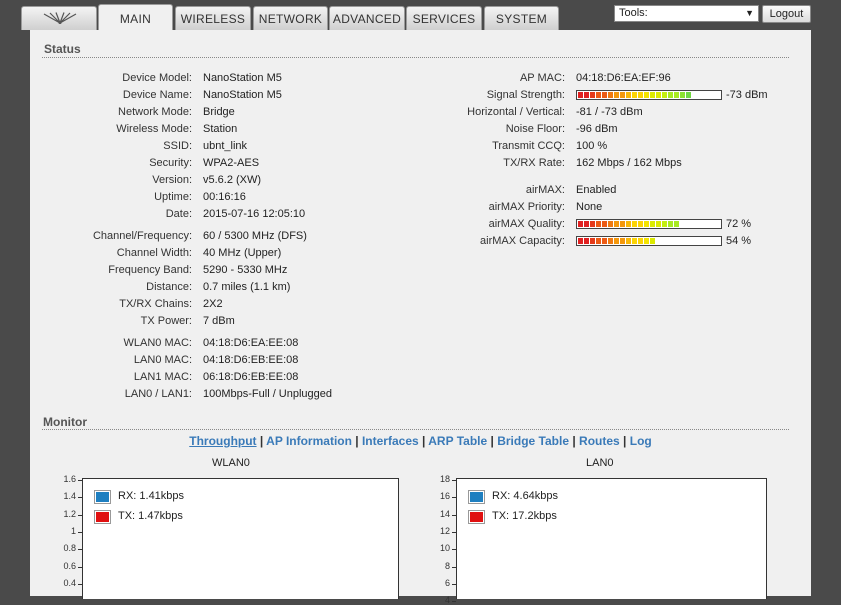 This screenshot has height=605, width=841. What do you see at coordinates (599, 441) in the screenshot?
I see `monitor-link-routes: Routes` at bounding box center [599, 441].